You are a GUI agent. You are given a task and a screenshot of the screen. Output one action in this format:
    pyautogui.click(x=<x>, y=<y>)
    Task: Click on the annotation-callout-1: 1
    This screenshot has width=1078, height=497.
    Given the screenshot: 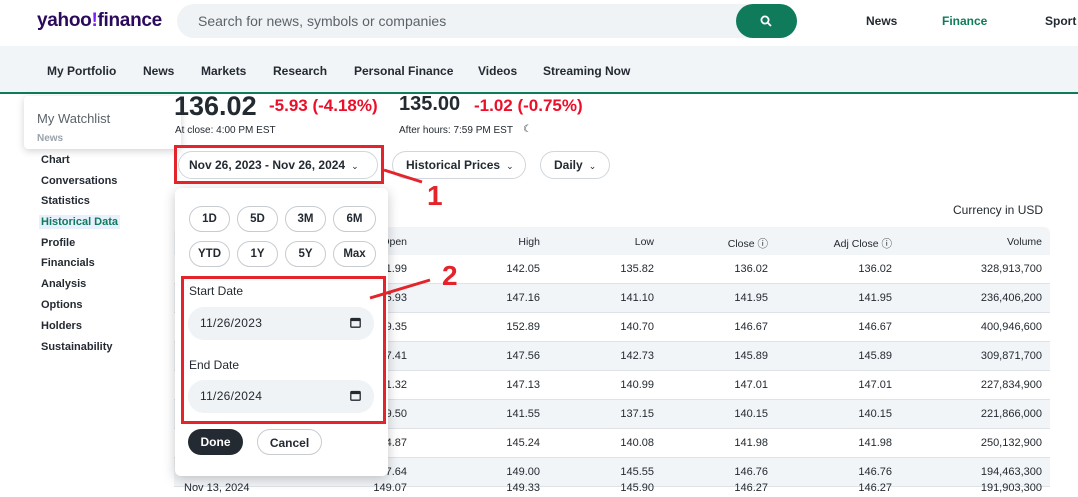 What is the action you would take?
    pyautogui.click(x=435, y=195)
    